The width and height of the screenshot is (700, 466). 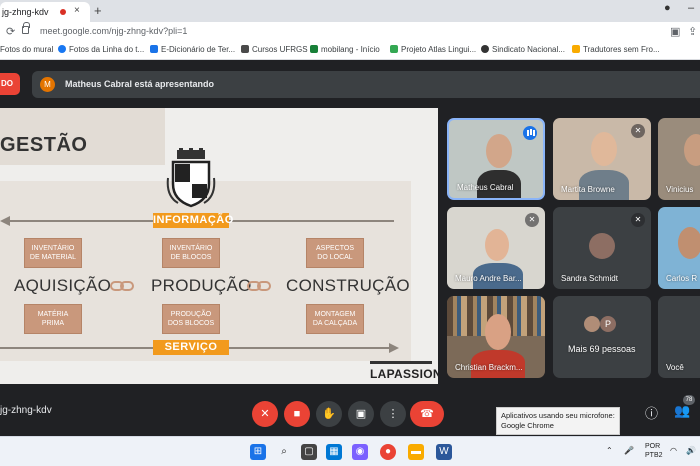 What do you see at coordinates (297, 414) in the screenshot?
I see `camera-off-button: ■` at bounding box center [297, 414].